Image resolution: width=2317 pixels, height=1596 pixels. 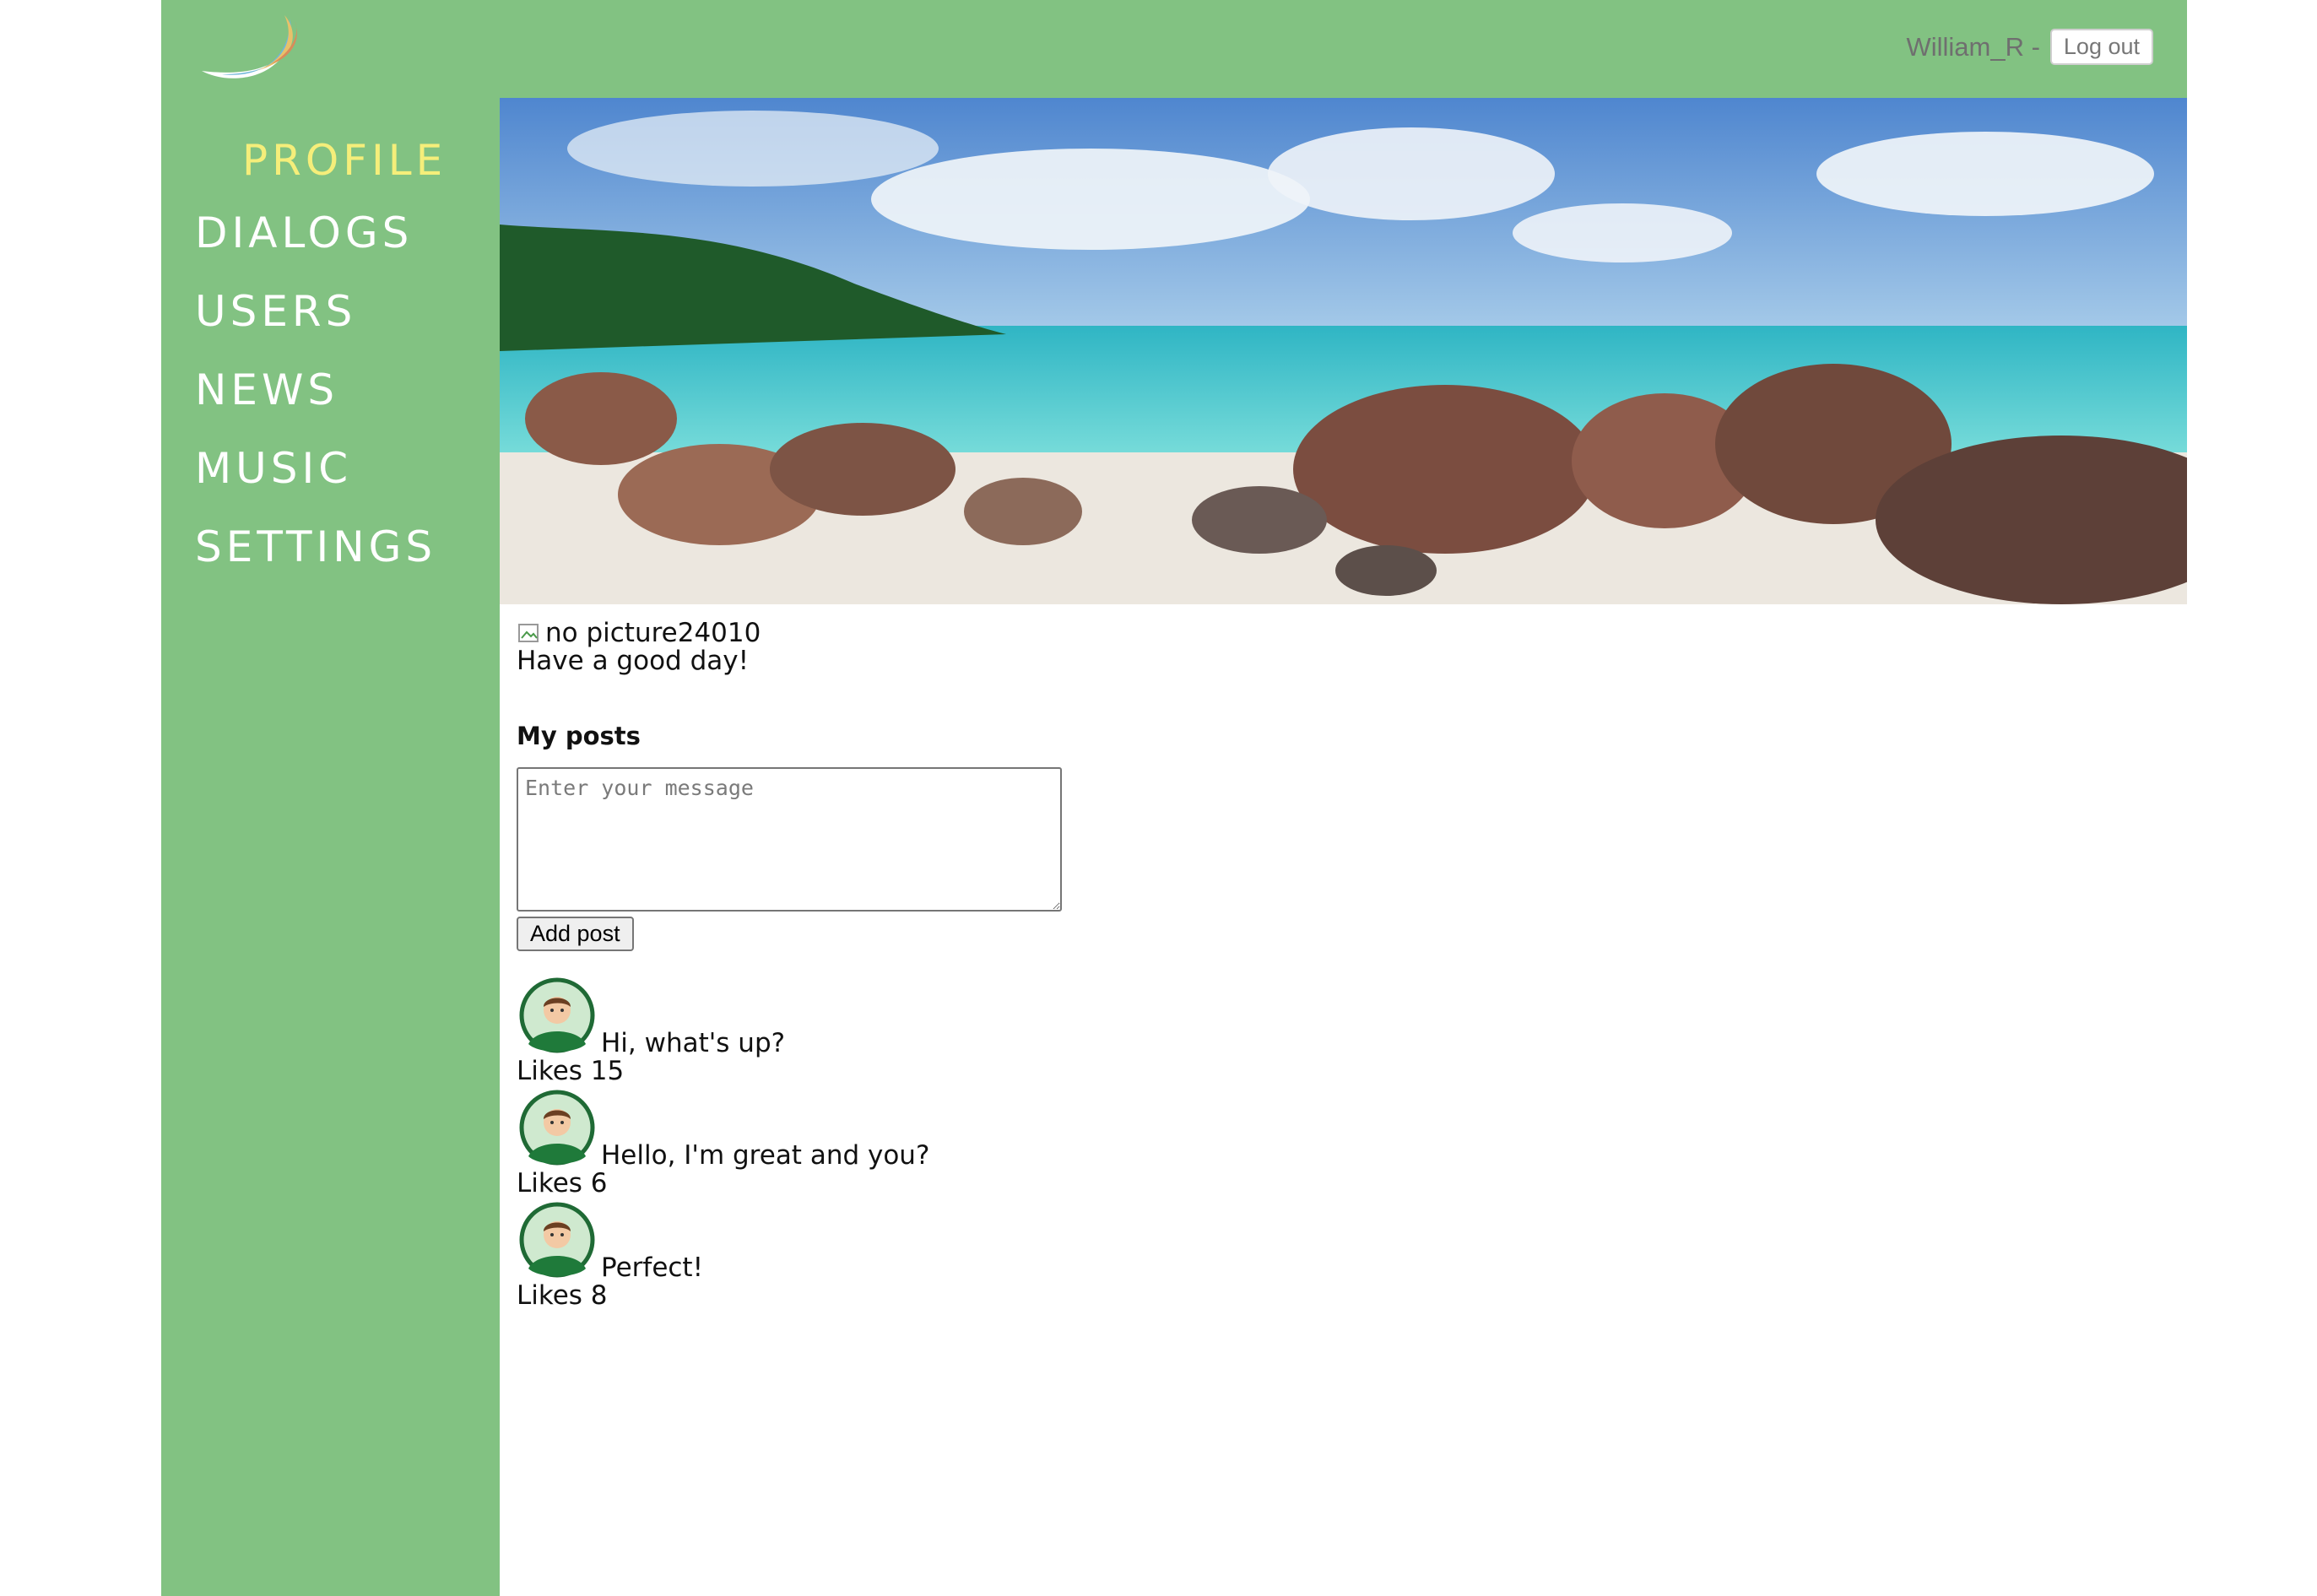 What do you see at coordinates (330, 312) in the screenshot?
I see `nav-item-users: USERS` at bounding box center [330, 312].